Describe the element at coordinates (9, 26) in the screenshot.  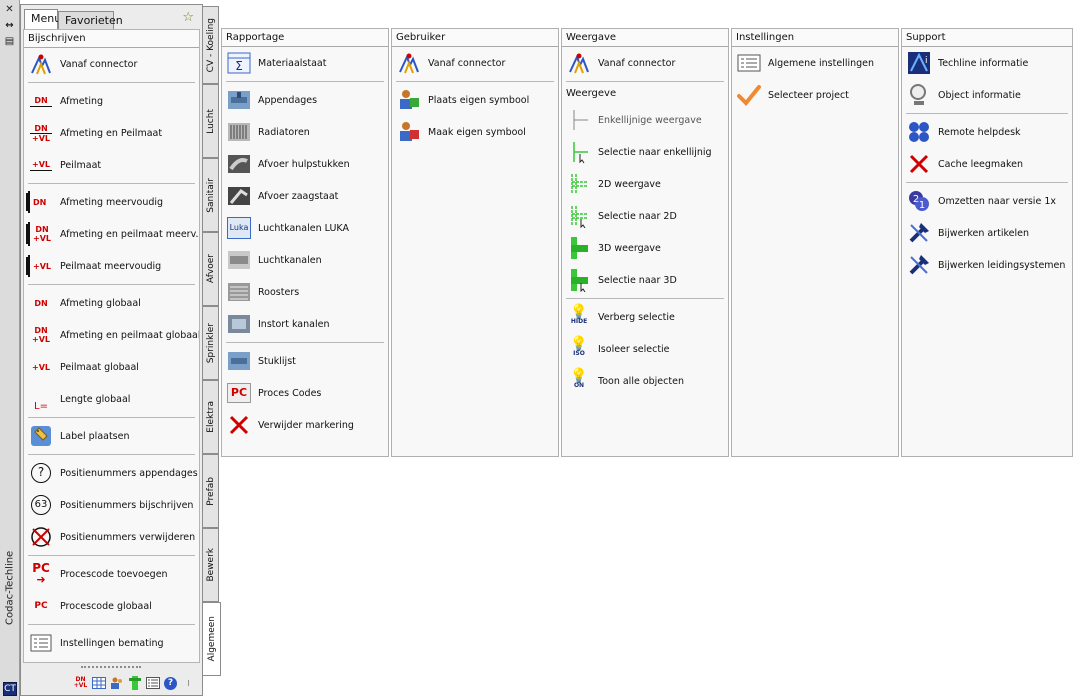
I see `dock-icon: ↔` at that location.